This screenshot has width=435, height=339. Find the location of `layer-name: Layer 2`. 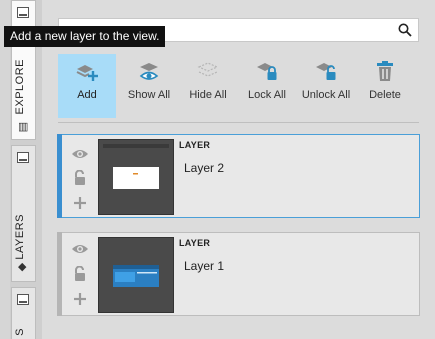

layer-name: Layer 2 is located at coordinates (204, 168).